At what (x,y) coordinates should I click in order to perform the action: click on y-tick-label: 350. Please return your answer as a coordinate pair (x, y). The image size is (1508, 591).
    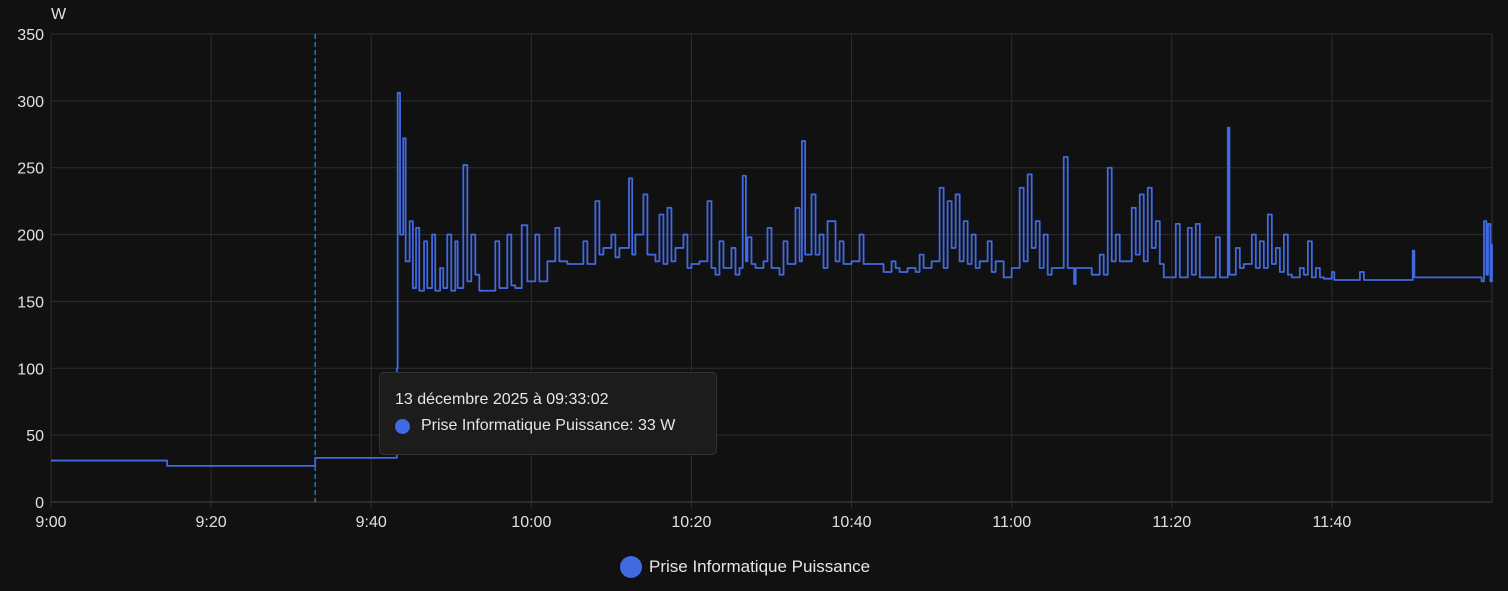
    Looking at the image, I should click on (30, 35).